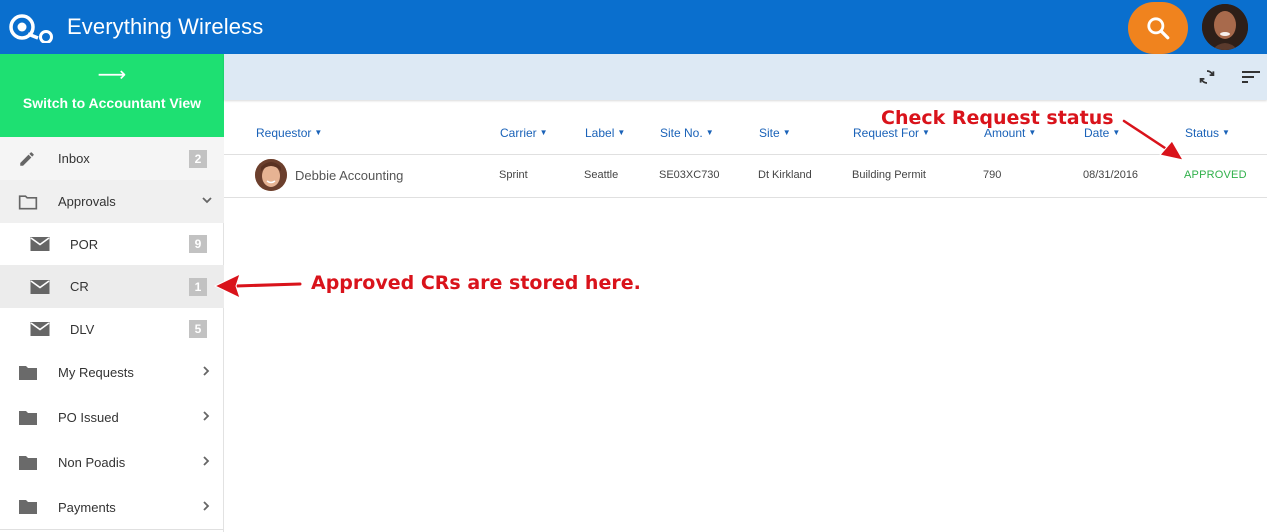  Describe the element at coordinates (476, 283) in the screenshot. I see `cr-annotation-text: Approved CRs are stored here.` at that location.